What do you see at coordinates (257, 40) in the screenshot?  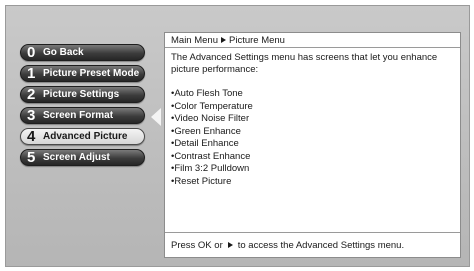 I see `breadcrumb-current: Picture Menu` at bounding box center [257, 40].